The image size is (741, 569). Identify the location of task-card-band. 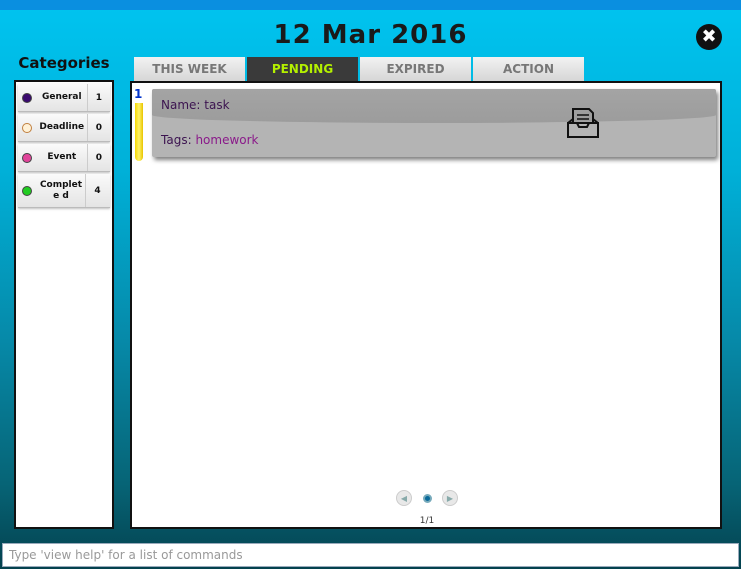
(434, 106).